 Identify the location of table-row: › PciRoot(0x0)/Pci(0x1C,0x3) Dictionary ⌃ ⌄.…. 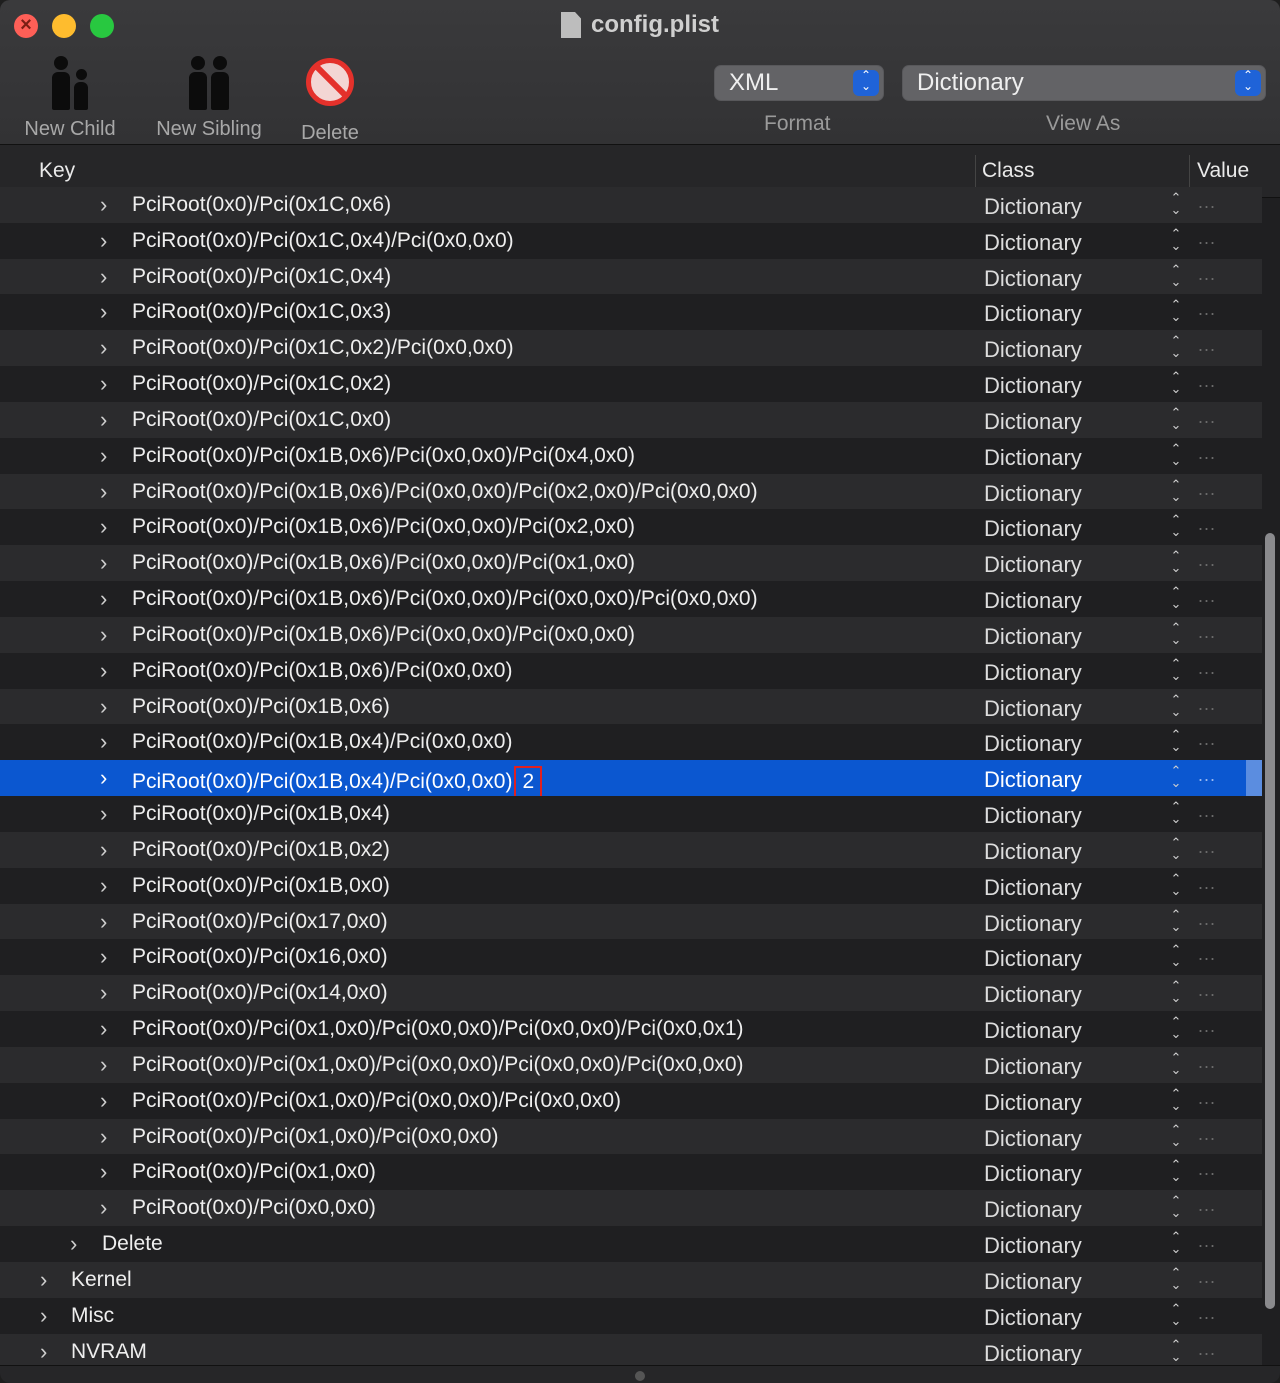
(631, 312).